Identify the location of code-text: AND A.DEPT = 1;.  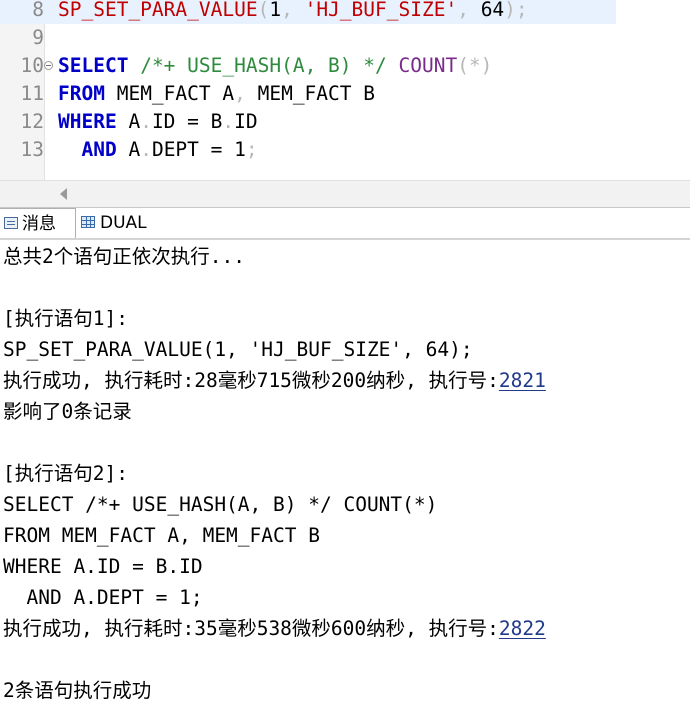
(158, 150).